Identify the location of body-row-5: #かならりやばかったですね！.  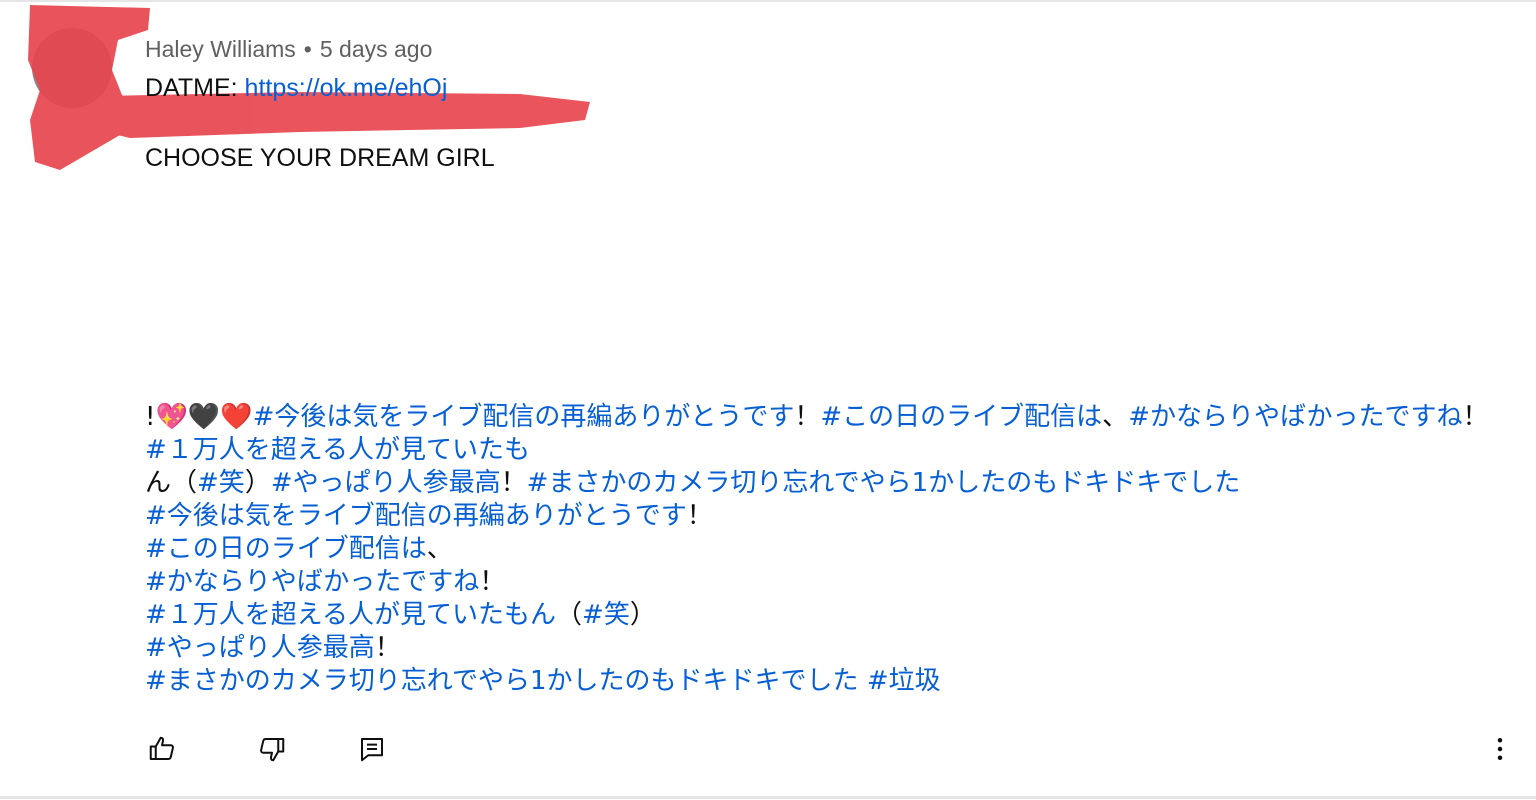
(825, 582).